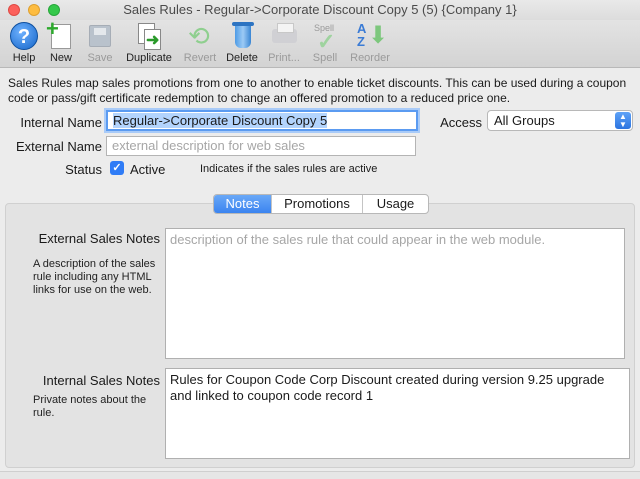 The height and width of the screenshot is (479, 640). What do you see at coordinates (14, 10) in the screenshot?
I see `close-window-button` at bounding box center [14, 10].